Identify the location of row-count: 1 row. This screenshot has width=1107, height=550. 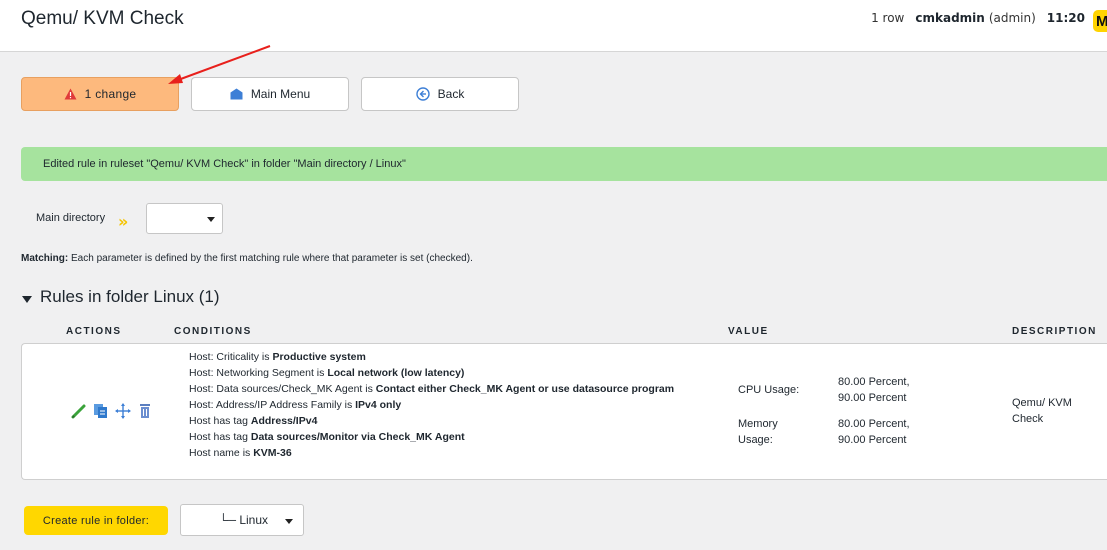
(888, 18).